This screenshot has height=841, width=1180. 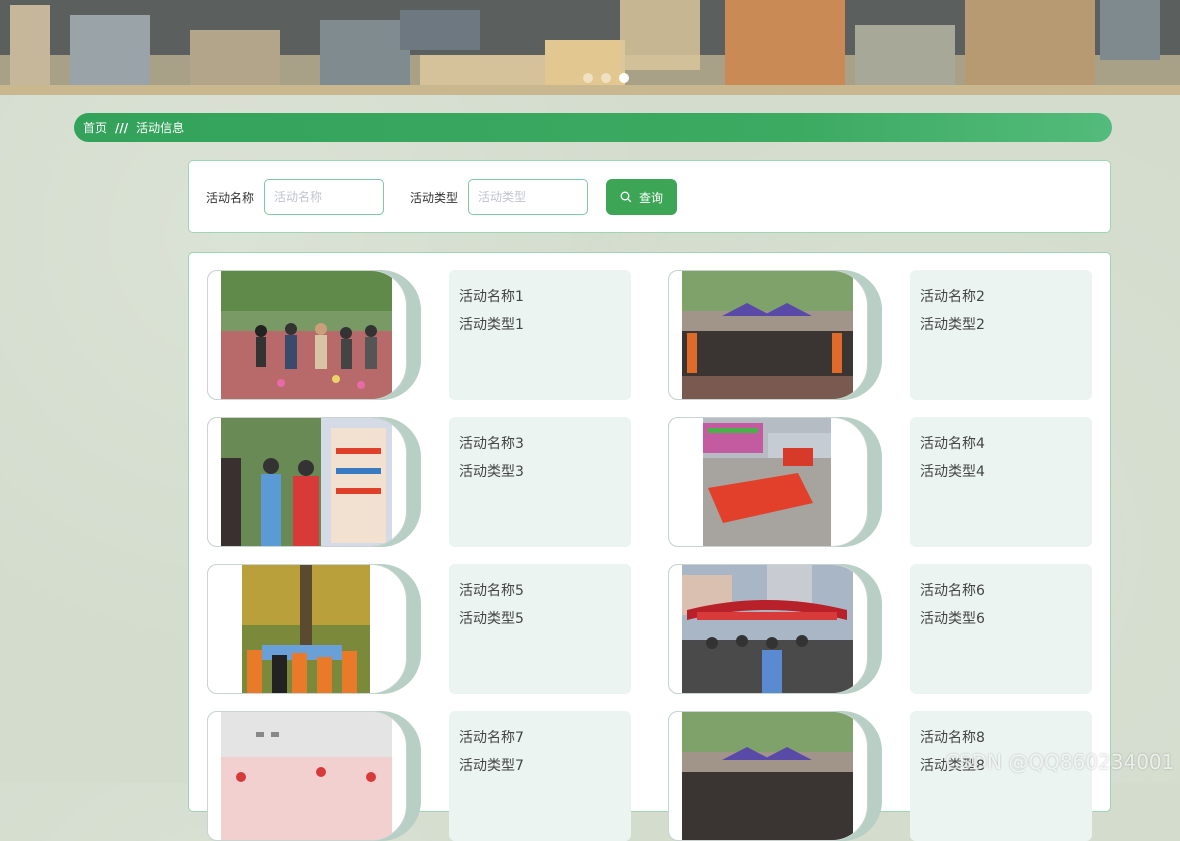 I want to click on activity-type: 活动类型2, so click(x=952, y=325).